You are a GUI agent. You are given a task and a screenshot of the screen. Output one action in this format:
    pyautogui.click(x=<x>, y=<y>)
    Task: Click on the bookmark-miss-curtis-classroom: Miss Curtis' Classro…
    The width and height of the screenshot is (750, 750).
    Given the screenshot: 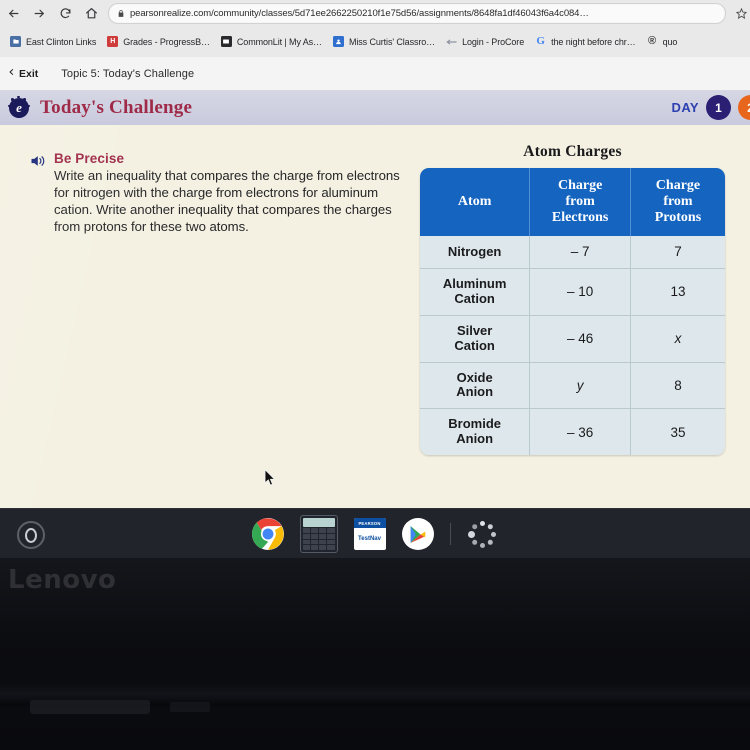 What is the action you would take?
    pyautogui.click(x=387, y=41)
    